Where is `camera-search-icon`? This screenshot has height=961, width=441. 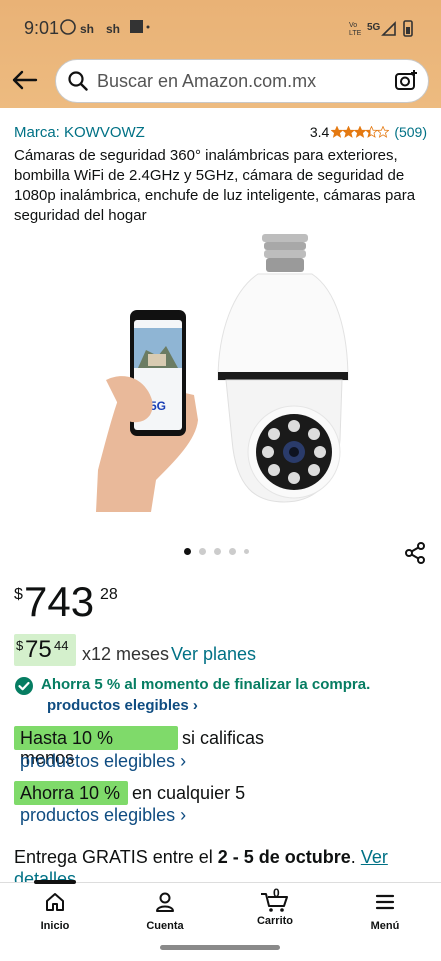
camera-search-icon is located at coordinates (406, 81).